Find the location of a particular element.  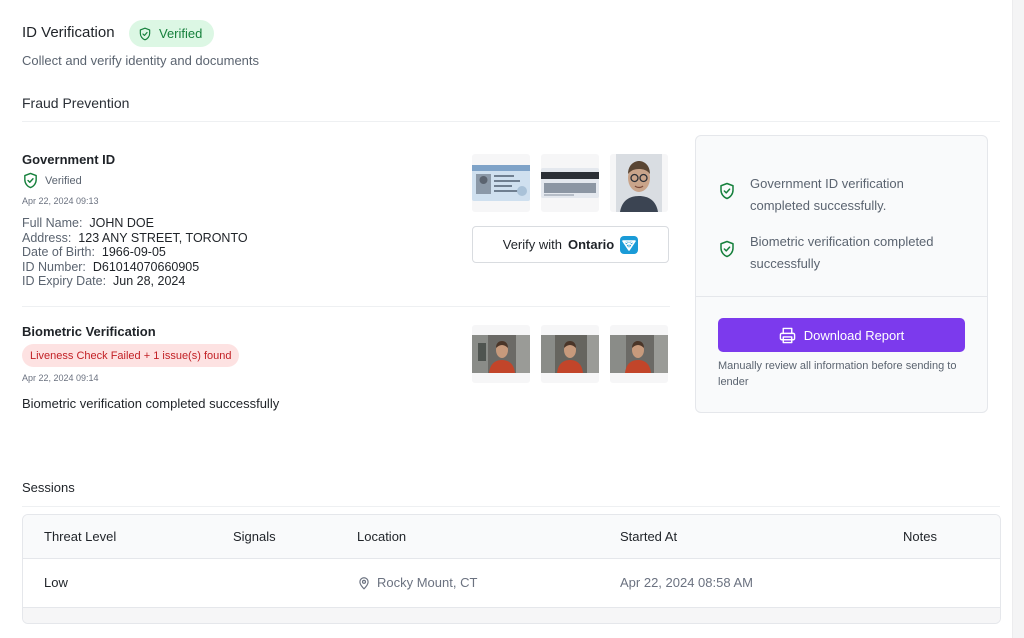

section-title: Fraud Prevention is located at coordinates (76, 103).